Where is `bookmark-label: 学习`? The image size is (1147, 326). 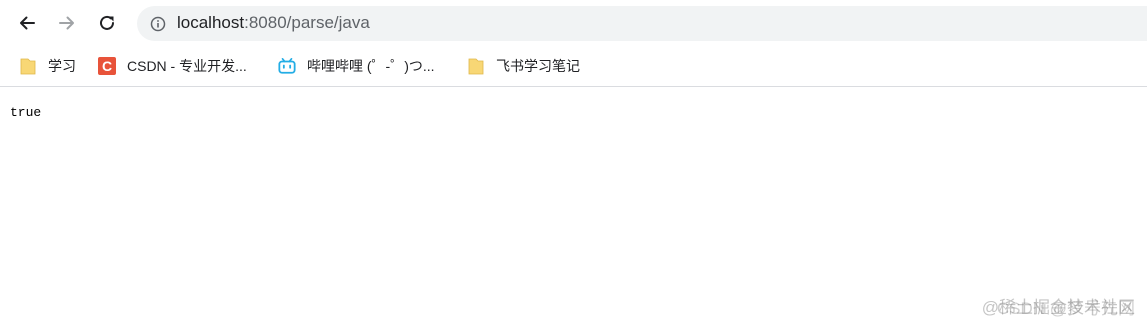
bookmark-label: 学习 is located at coordinates (62, 66).